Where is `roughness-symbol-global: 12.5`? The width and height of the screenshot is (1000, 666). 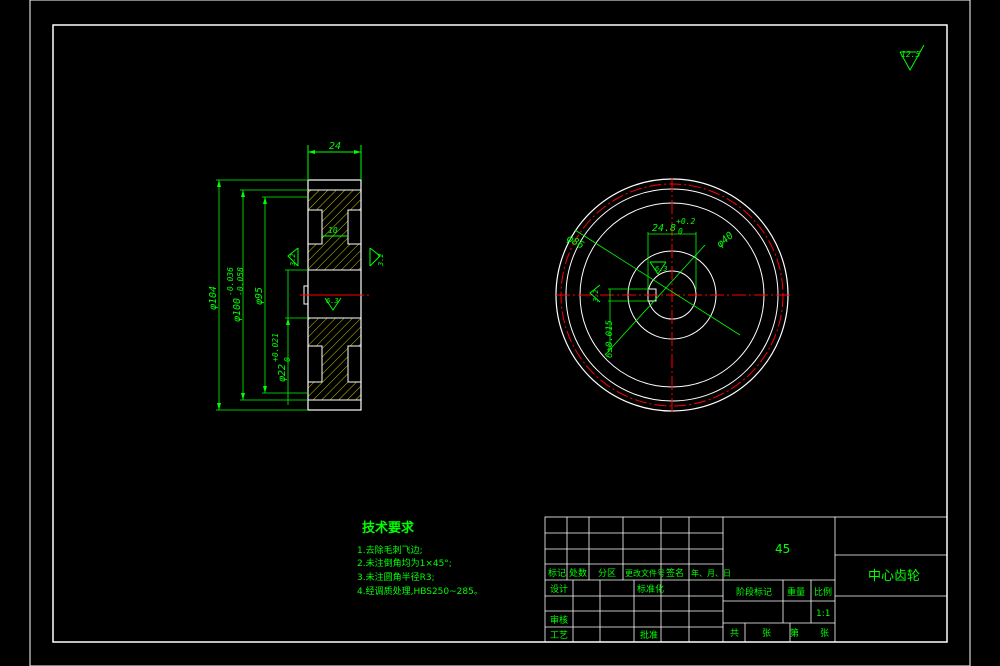
roughness-symbol-global: 12.5 is located at coordinates (912, 58).